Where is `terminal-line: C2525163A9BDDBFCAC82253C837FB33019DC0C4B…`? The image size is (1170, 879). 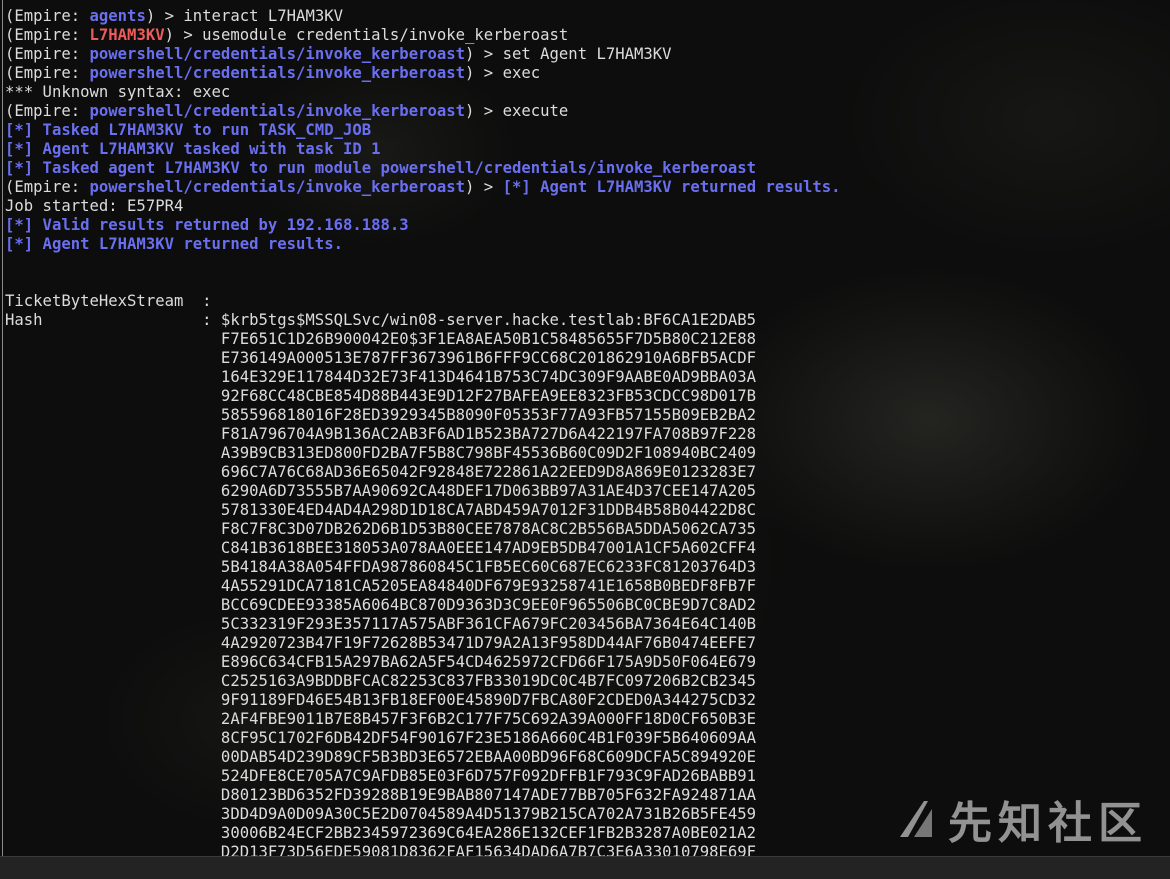 terminal-line: C2525163A9BDDBFCAC82253C837FB33019DC0C4B… is located at coordinates (587, 681).